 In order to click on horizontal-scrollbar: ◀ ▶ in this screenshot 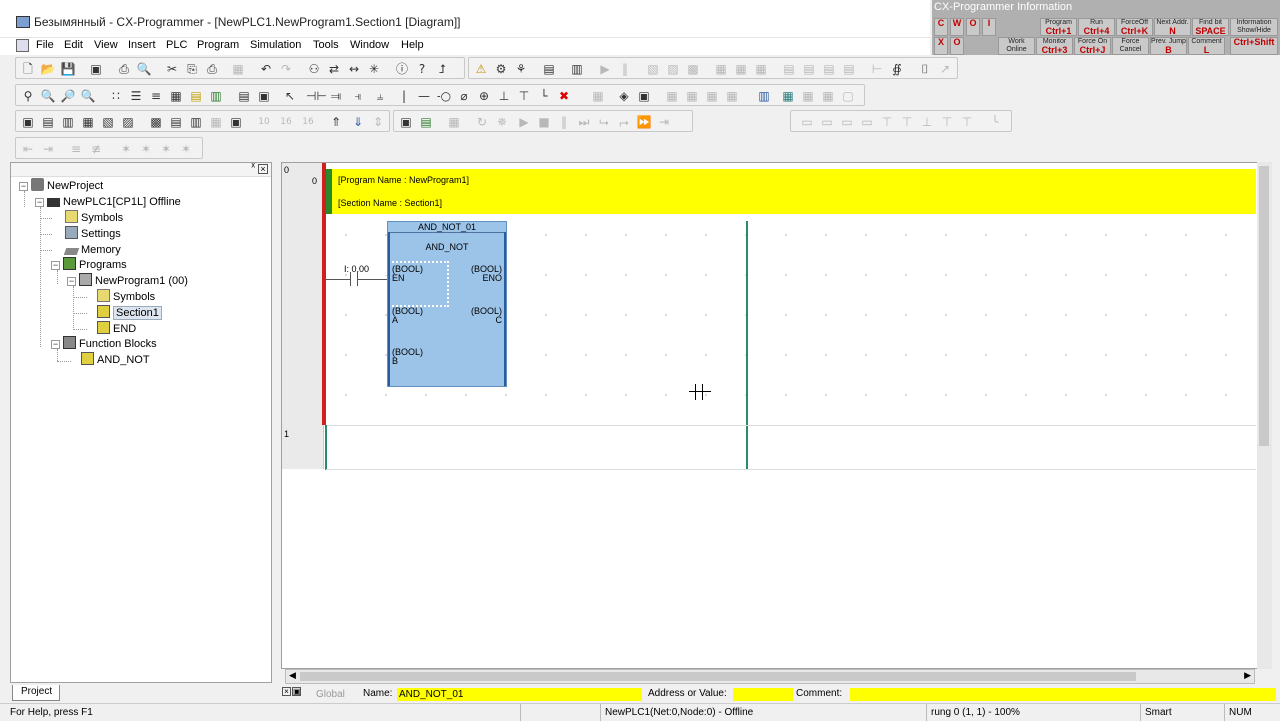, I will do `click(770, 676)`.